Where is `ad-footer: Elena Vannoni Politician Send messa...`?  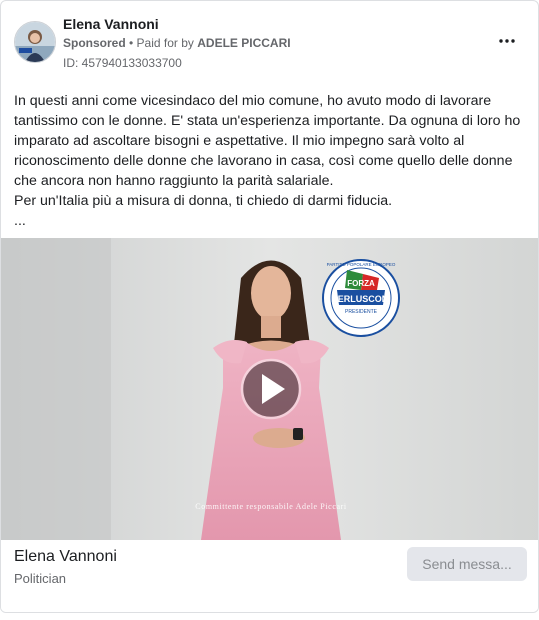
ad-footer: Elena Vannoni Politician Send messa... is located at coordinates (269, 576).